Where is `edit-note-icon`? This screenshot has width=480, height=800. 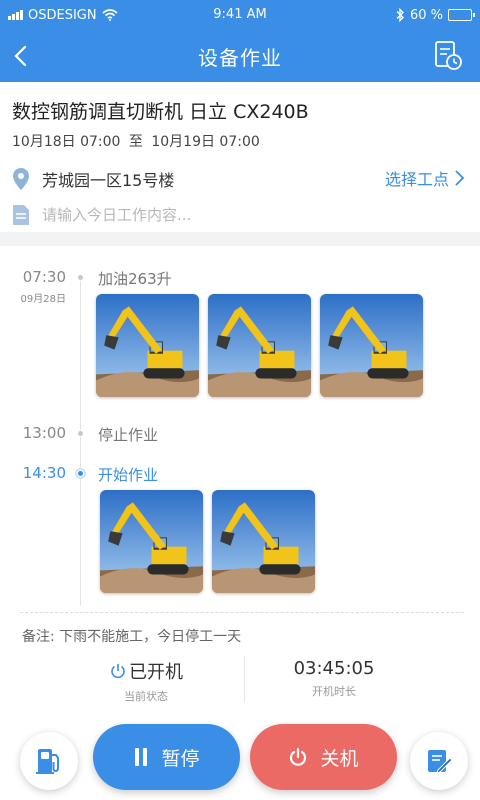 edit-note-icon is located at coordinates (440, 762).